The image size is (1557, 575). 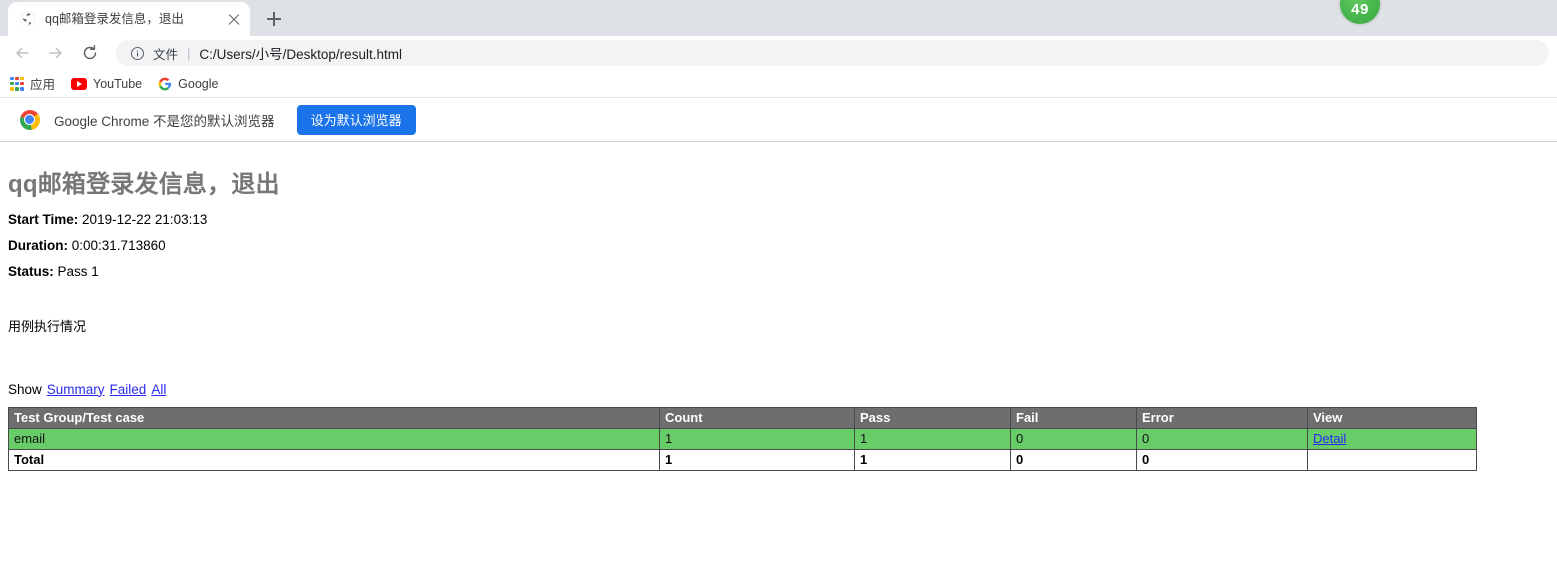 I want to click on show-all-link: All, so click(x=158, y=389).